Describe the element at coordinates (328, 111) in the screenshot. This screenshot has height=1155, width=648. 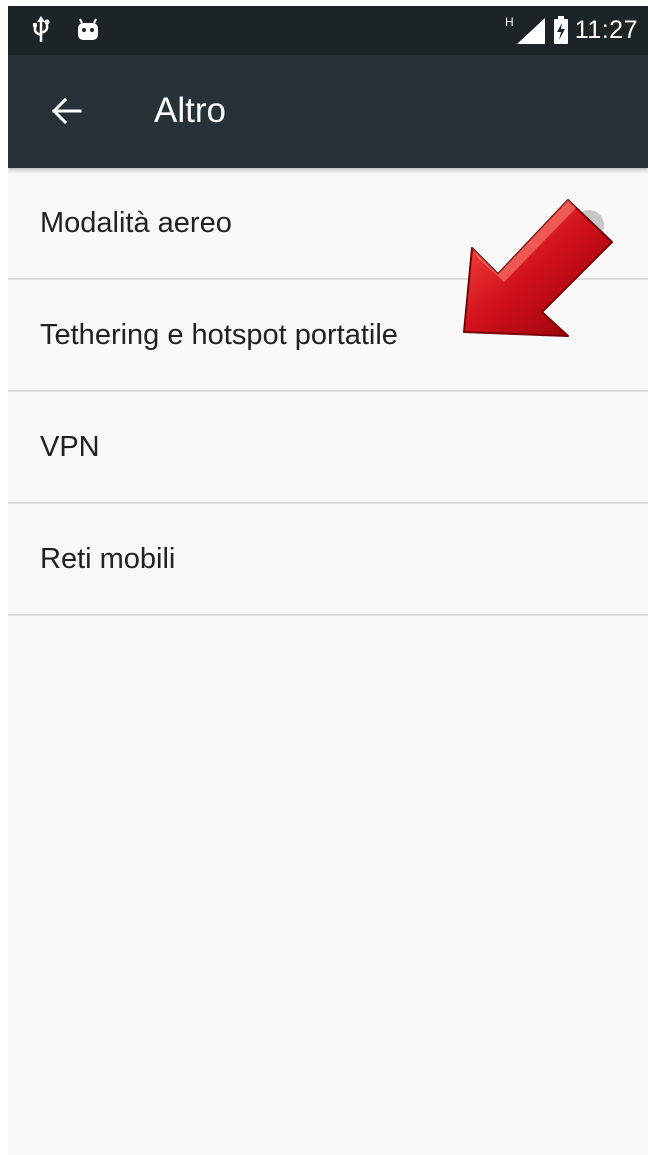
I see `app-bar: Altro` at that location.